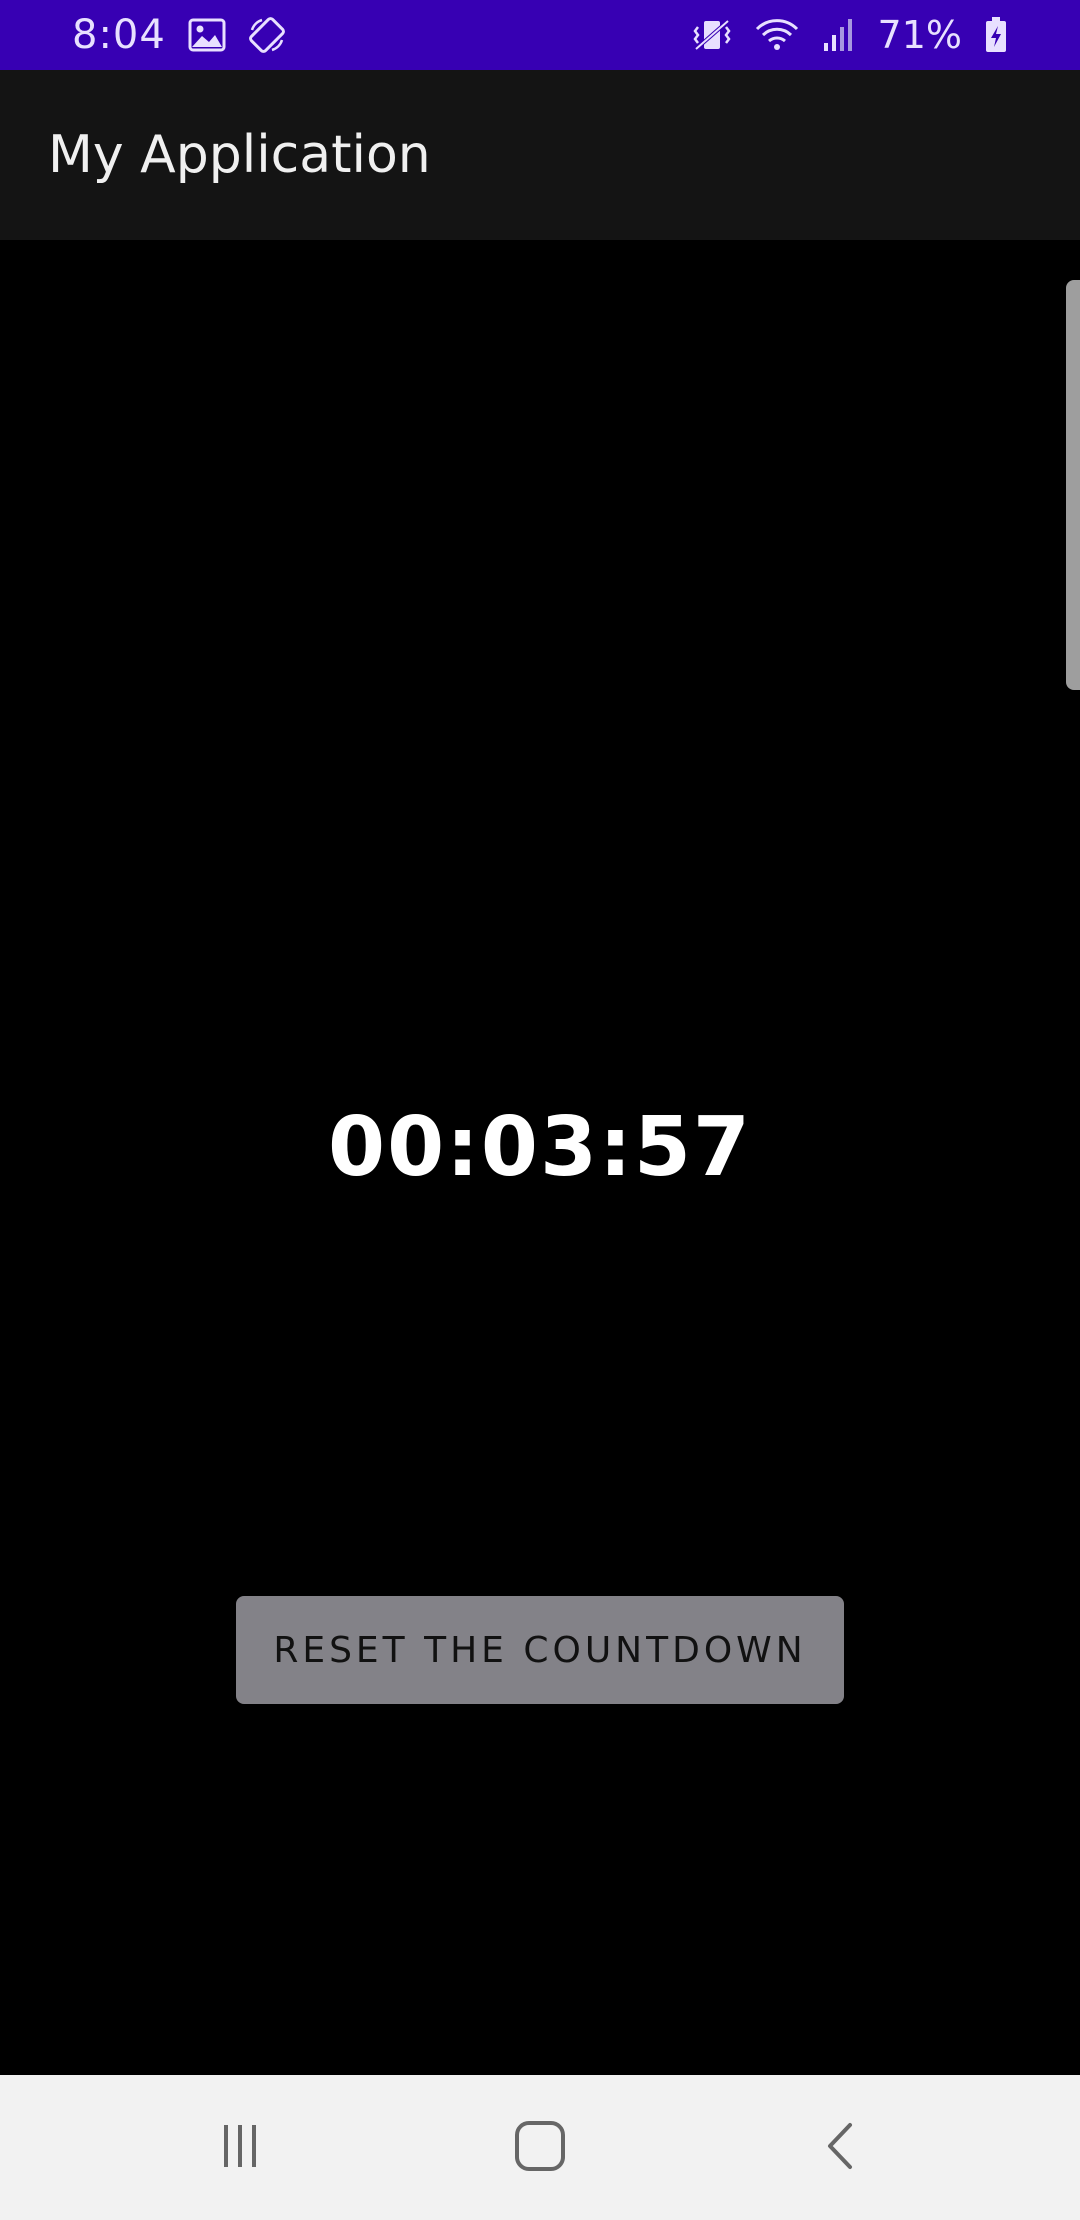 The width and height of the screenshot is (1080, 2220). What do you see at coordinates (239, 155) in the screenshot?
I see `app-title: My Application` at bounding box center [239, 155].